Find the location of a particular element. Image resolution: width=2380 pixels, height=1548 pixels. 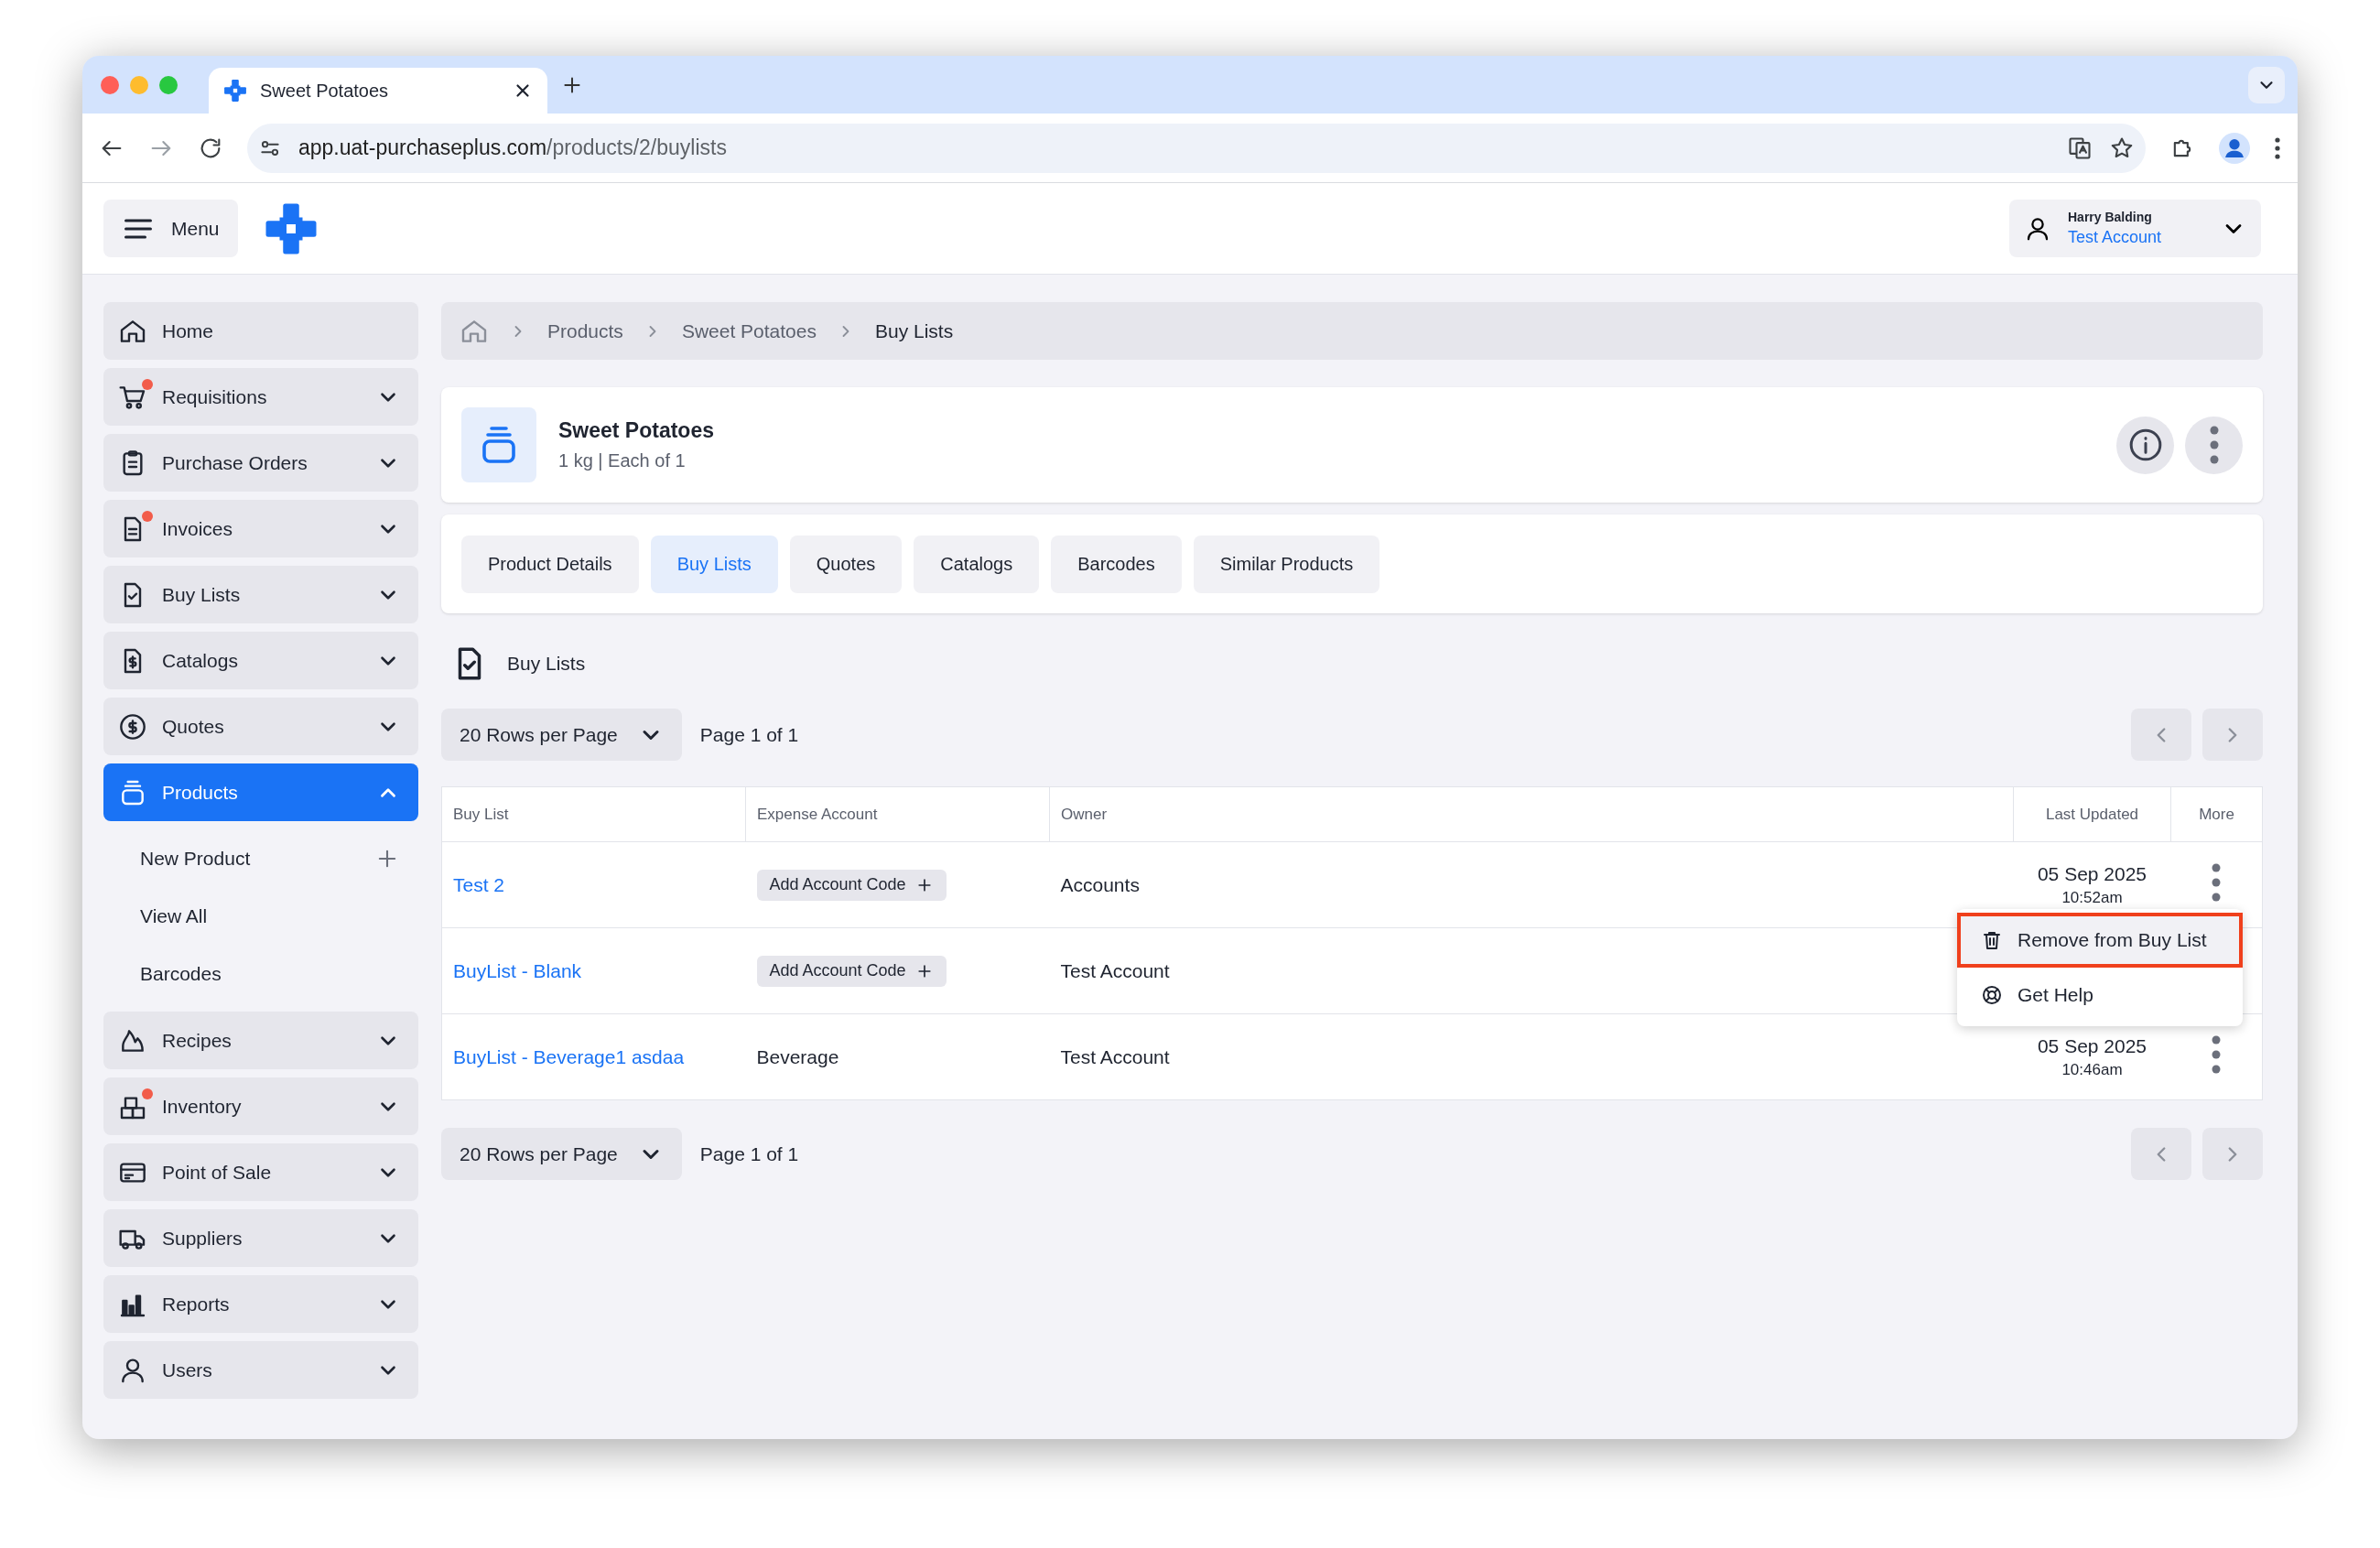

tab: Quotes is located at coordinates (846, 564).